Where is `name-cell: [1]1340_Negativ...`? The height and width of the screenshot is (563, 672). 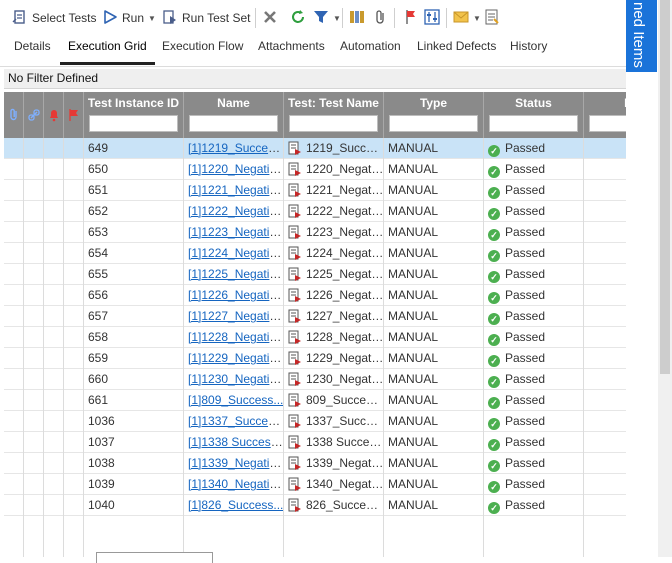 name-cell: [1]1340_Negativ... is located at coordinates (234, 484).